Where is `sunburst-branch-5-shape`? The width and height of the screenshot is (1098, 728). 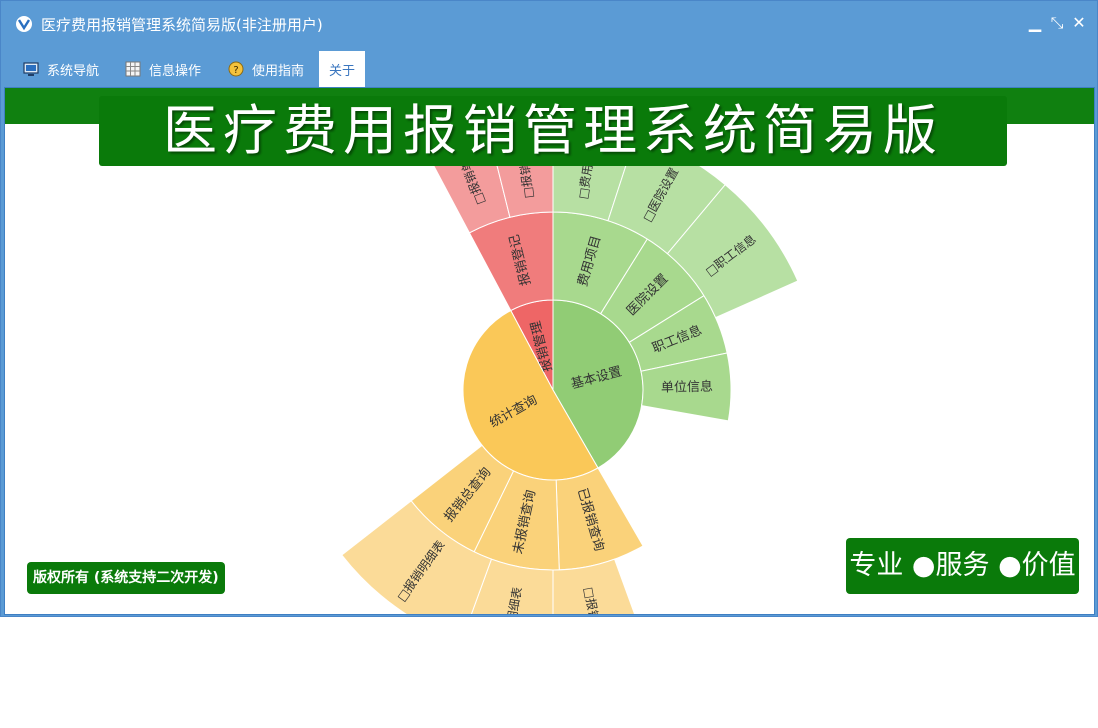 sunburst-branch-5-shape is located at coordinates (599, 519).